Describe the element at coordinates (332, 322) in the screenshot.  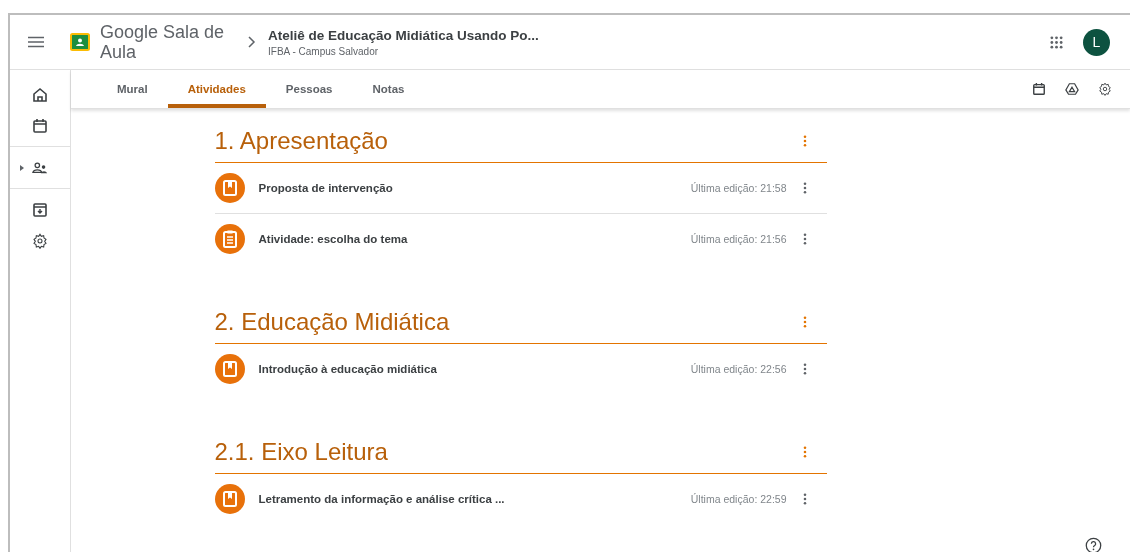
I see `topic-title: 2. Educação Midiática` at that location.